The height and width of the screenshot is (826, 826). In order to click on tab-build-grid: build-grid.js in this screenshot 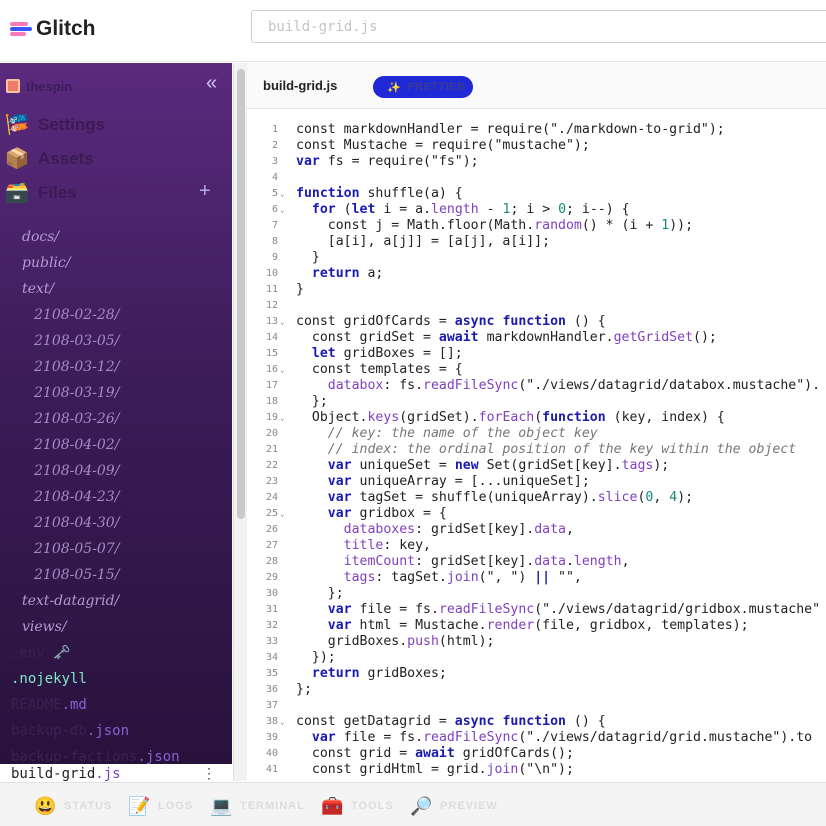, I will do `click(300, 85)`.